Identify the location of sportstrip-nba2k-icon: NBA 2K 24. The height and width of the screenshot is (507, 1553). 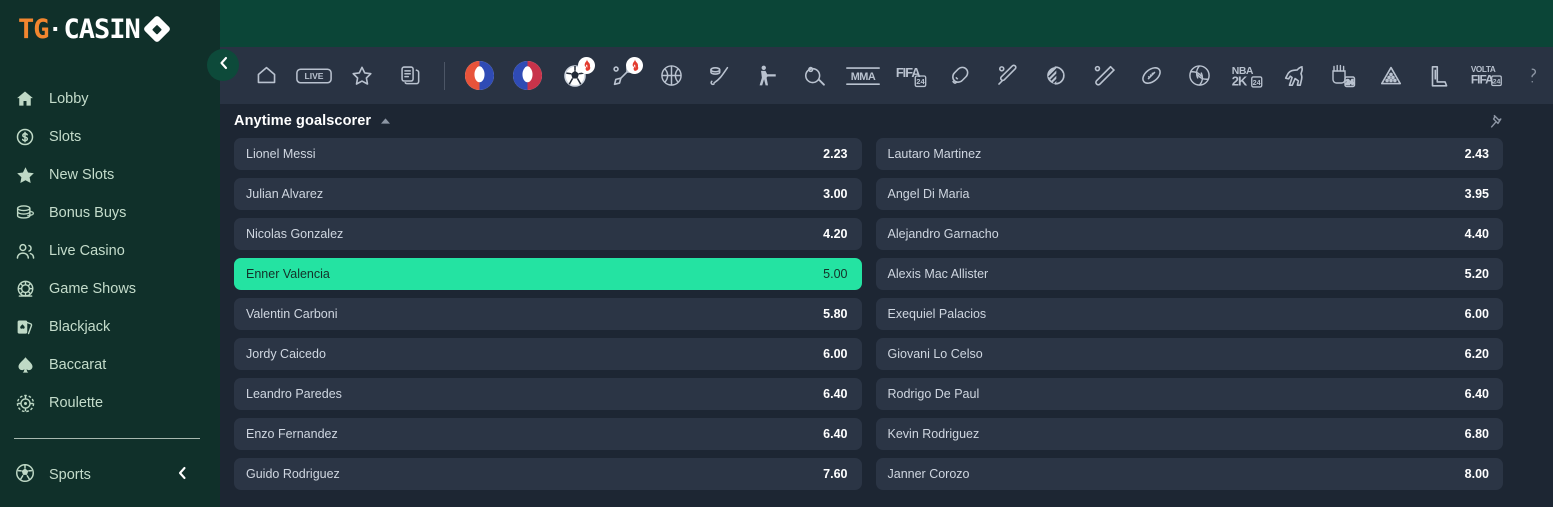
(1247, 76).